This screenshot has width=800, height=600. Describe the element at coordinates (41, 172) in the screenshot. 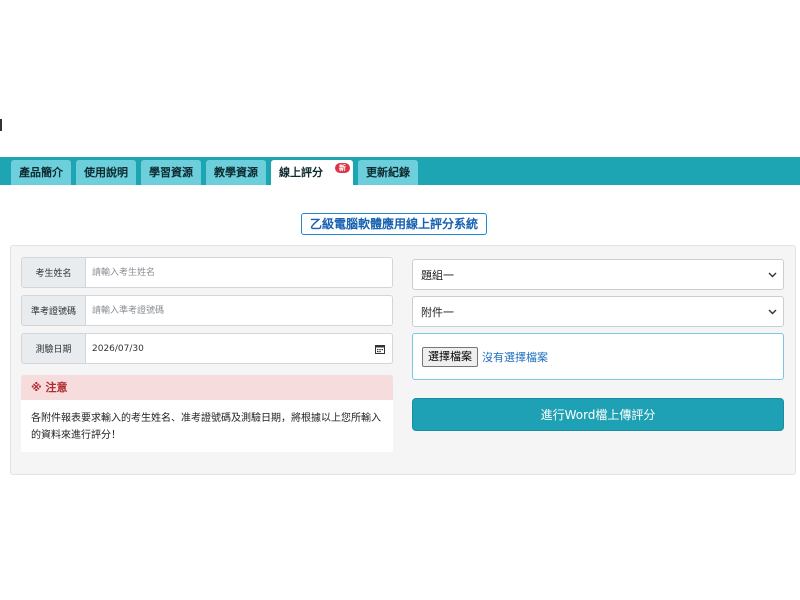

I see `tab-product-intro: 產品簡介` at that location.